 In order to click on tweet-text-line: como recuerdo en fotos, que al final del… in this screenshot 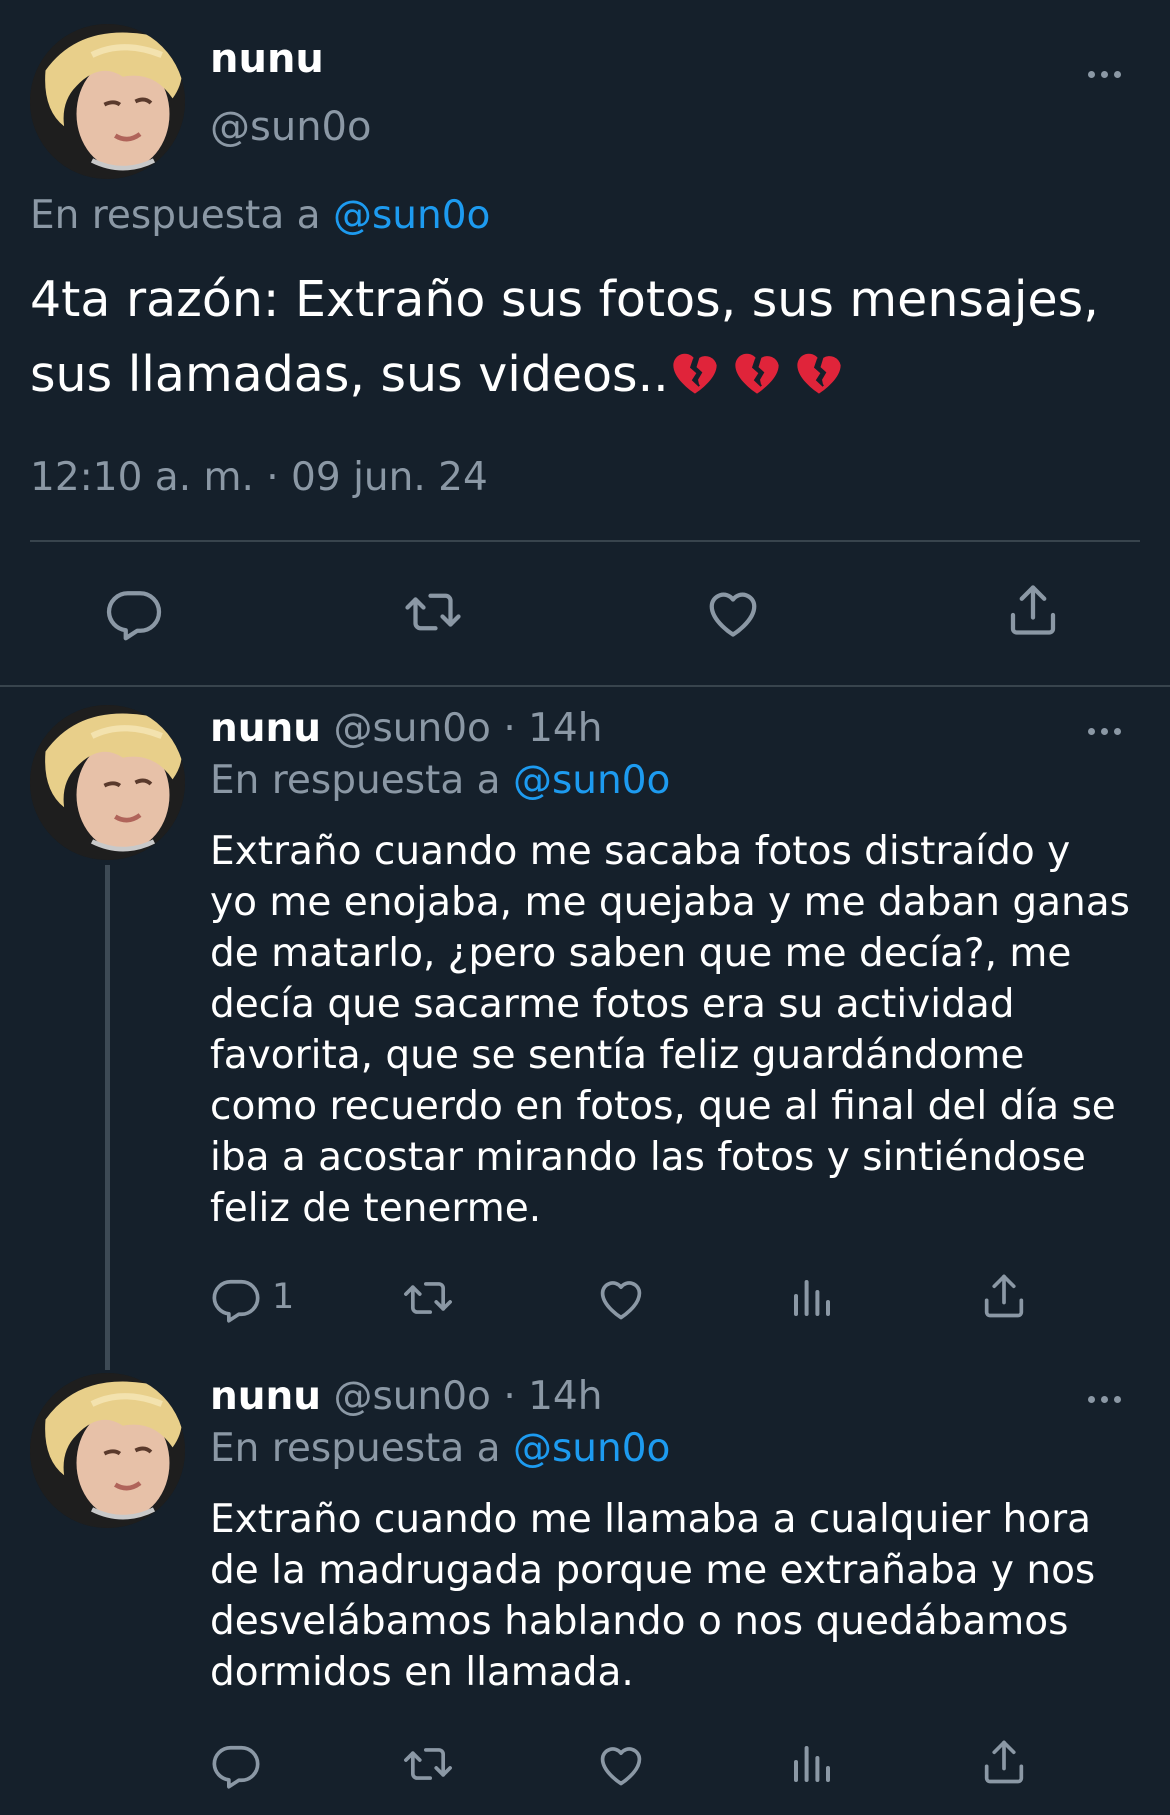, I will do `click(663, 1106)`.